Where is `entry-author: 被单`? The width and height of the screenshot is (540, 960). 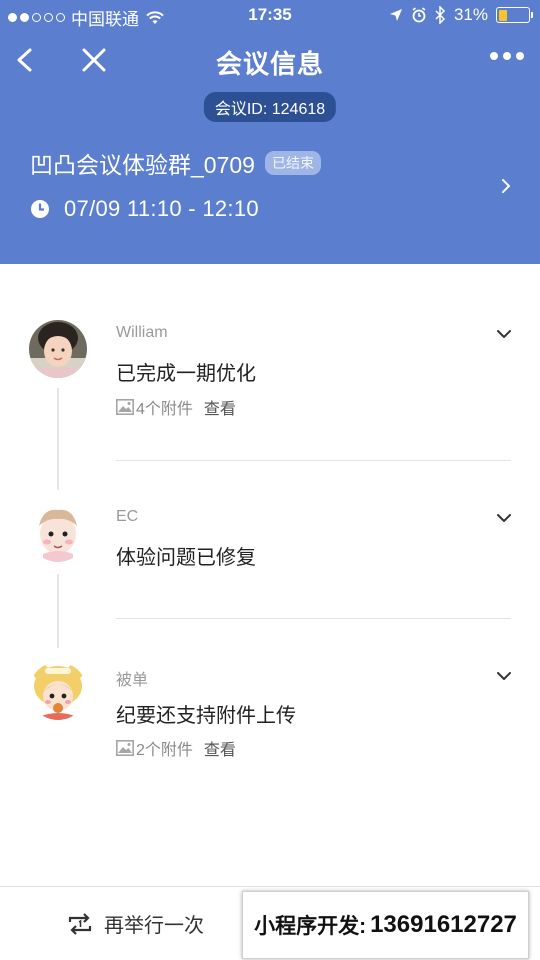 entry-author: 被单 is located at coordinates (132, 680).